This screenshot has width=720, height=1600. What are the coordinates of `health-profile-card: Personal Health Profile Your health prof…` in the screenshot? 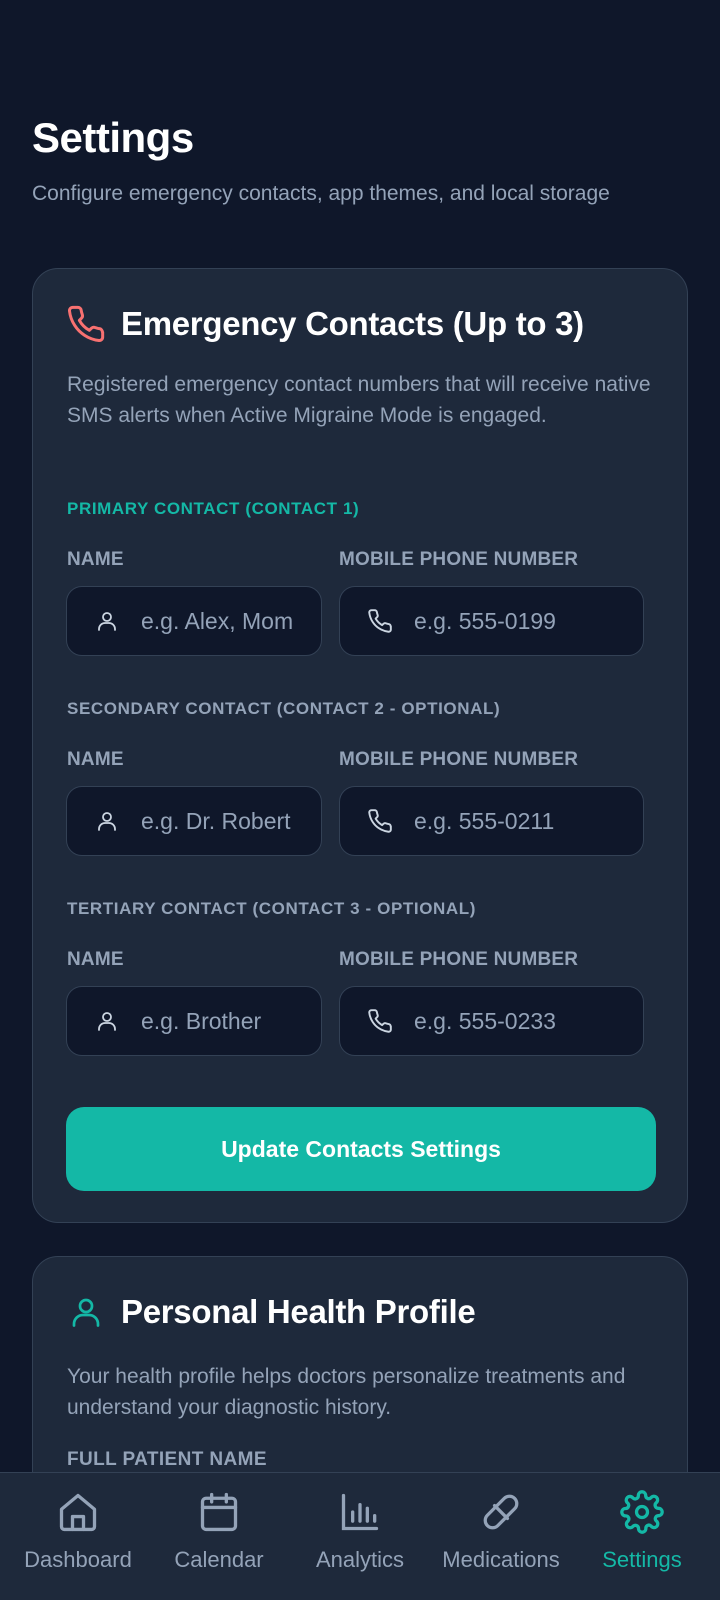 It's located at (360, 1364).